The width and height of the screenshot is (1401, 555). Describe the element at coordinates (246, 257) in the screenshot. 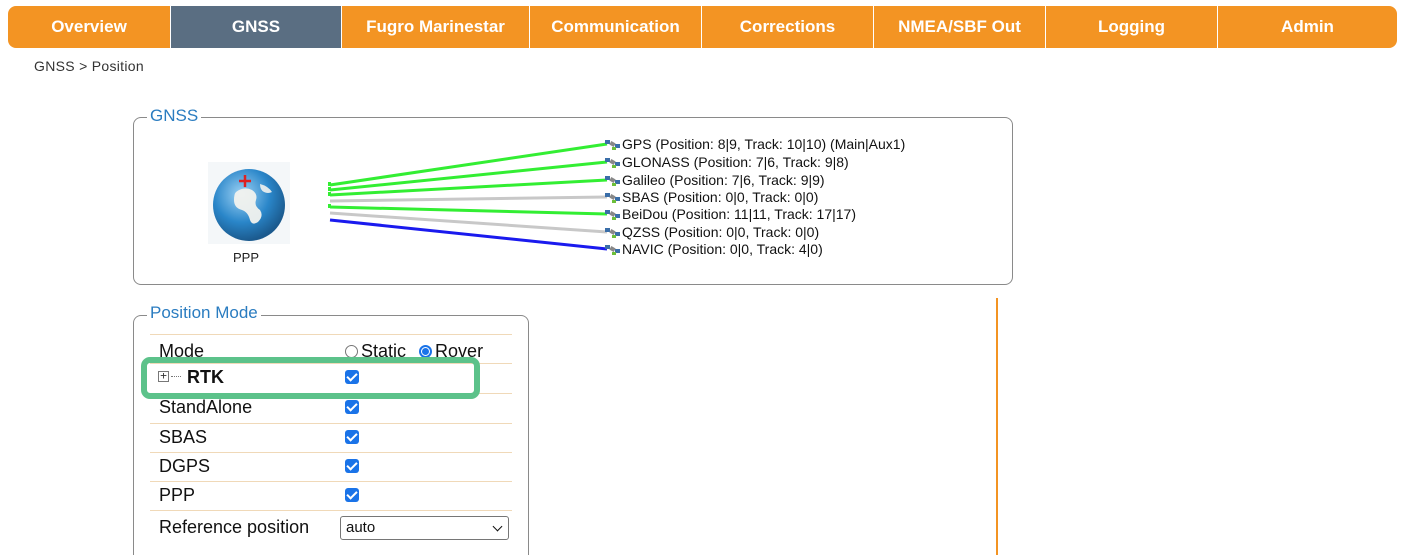

I see `position-mode-label: PPP` at that location.